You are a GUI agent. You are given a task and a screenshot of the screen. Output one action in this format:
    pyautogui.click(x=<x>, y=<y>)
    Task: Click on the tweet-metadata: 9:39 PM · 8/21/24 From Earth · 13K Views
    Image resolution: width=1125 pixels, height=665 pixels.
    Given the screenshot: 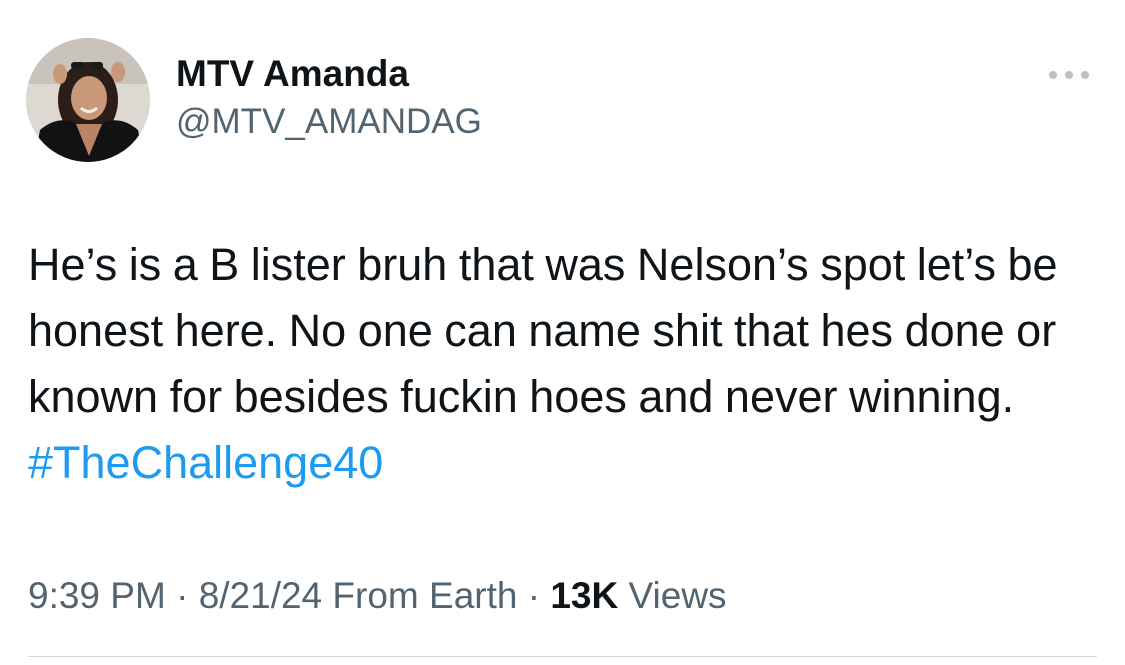 What is the action you would take?
    pyautogui.click(x=377, y=596)
    